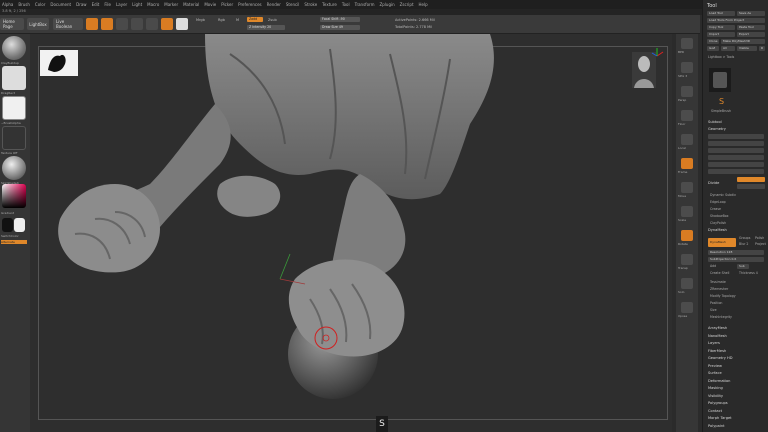 Image resolution: width=768 pixels, height=432 pixels. Describe the element at coordinates (121, 4) in the screenshot. I see `menu-item: Layer` at that location.